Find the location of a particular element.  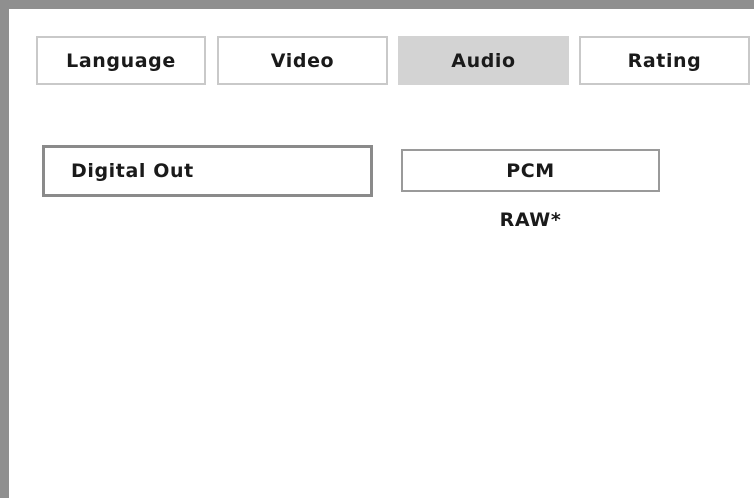

tab-video: Video is located at coordinates (302, 60).